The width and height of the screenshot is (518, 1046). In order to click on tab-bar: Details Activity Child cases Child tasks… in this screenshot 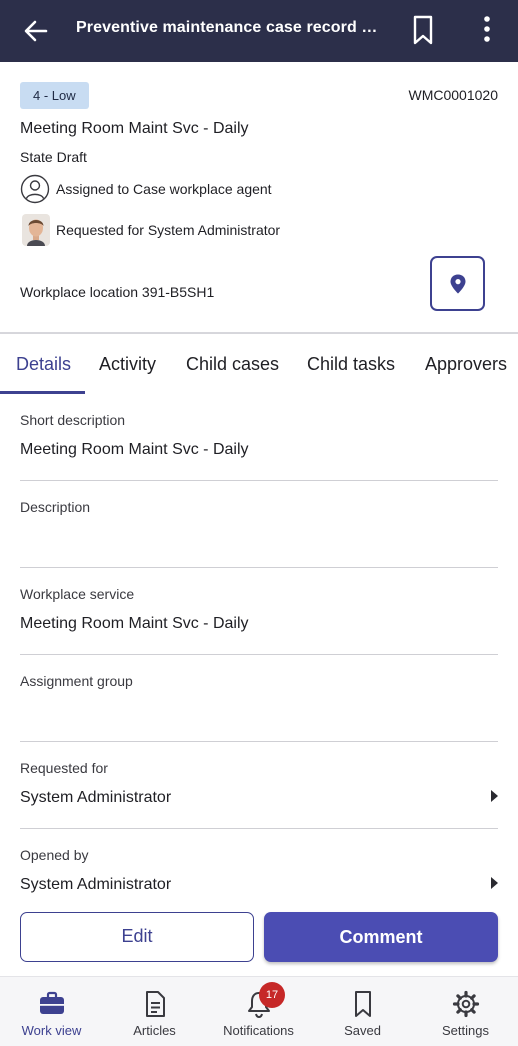, I will do `click(259, 364)`.